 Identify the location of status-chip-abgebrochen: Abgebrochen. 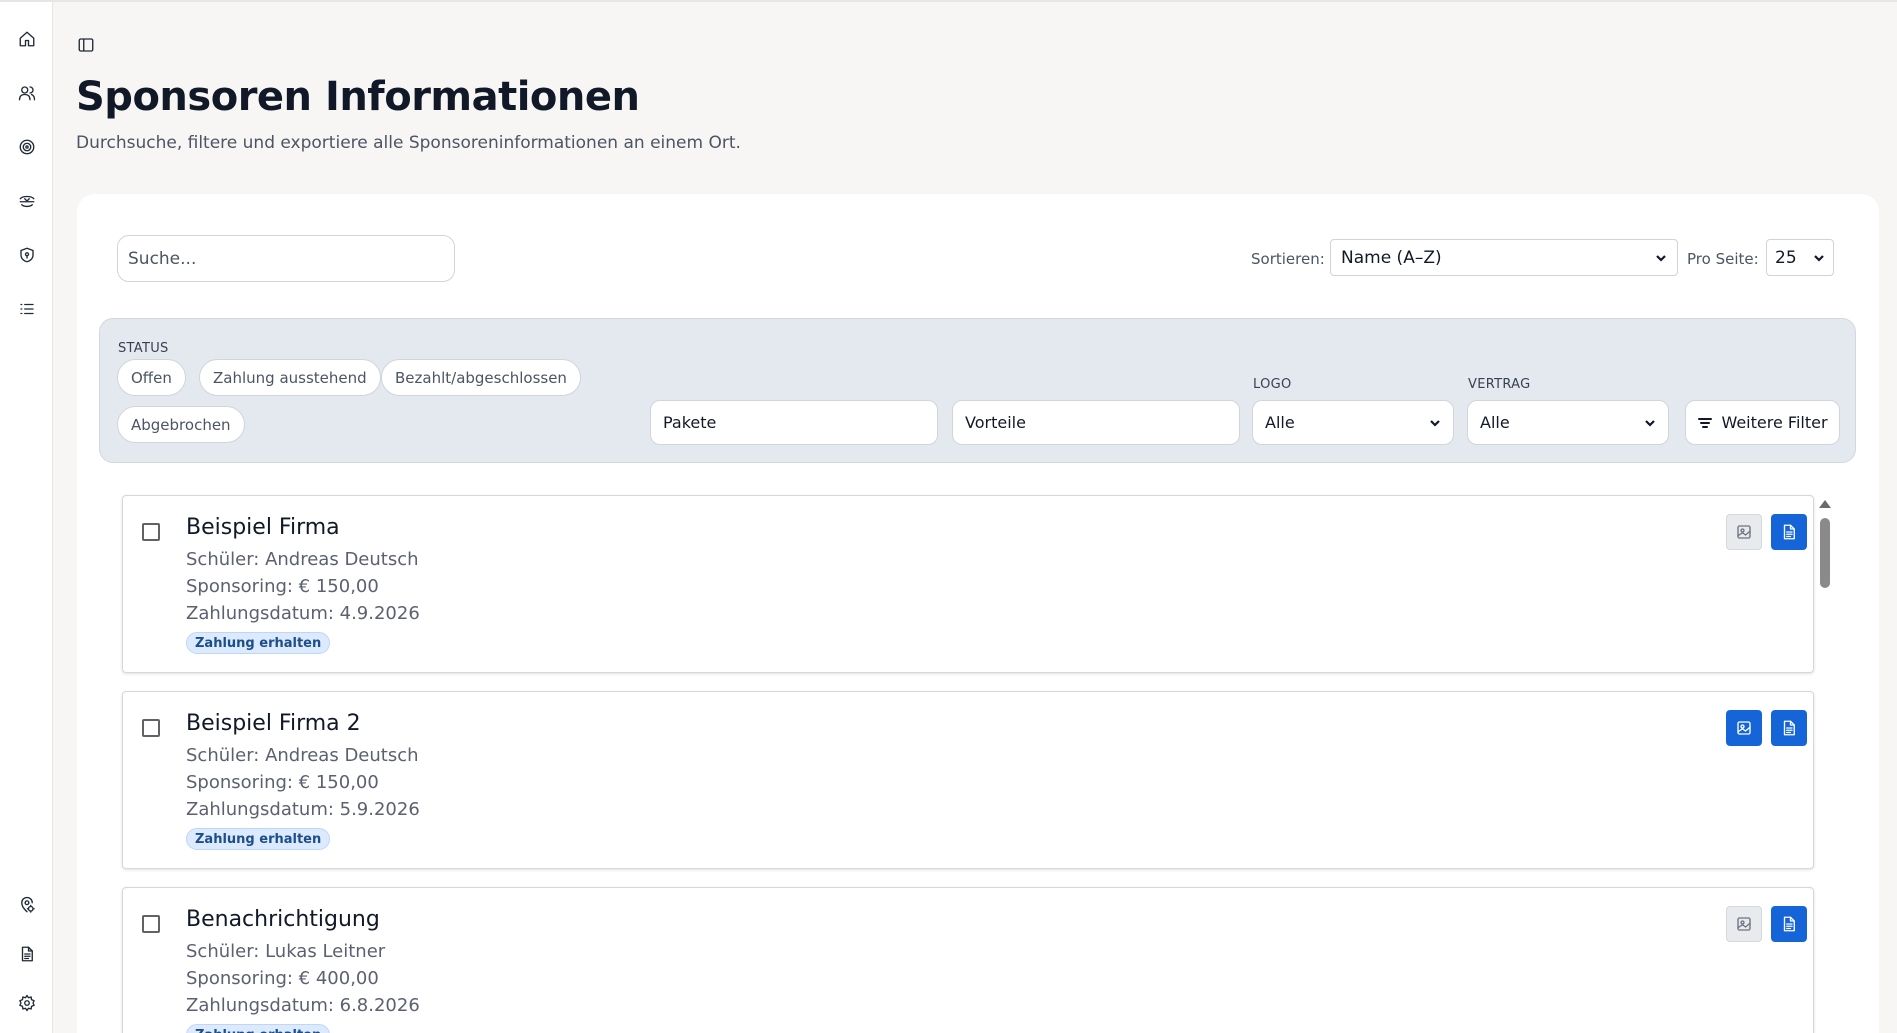
(181, 424).